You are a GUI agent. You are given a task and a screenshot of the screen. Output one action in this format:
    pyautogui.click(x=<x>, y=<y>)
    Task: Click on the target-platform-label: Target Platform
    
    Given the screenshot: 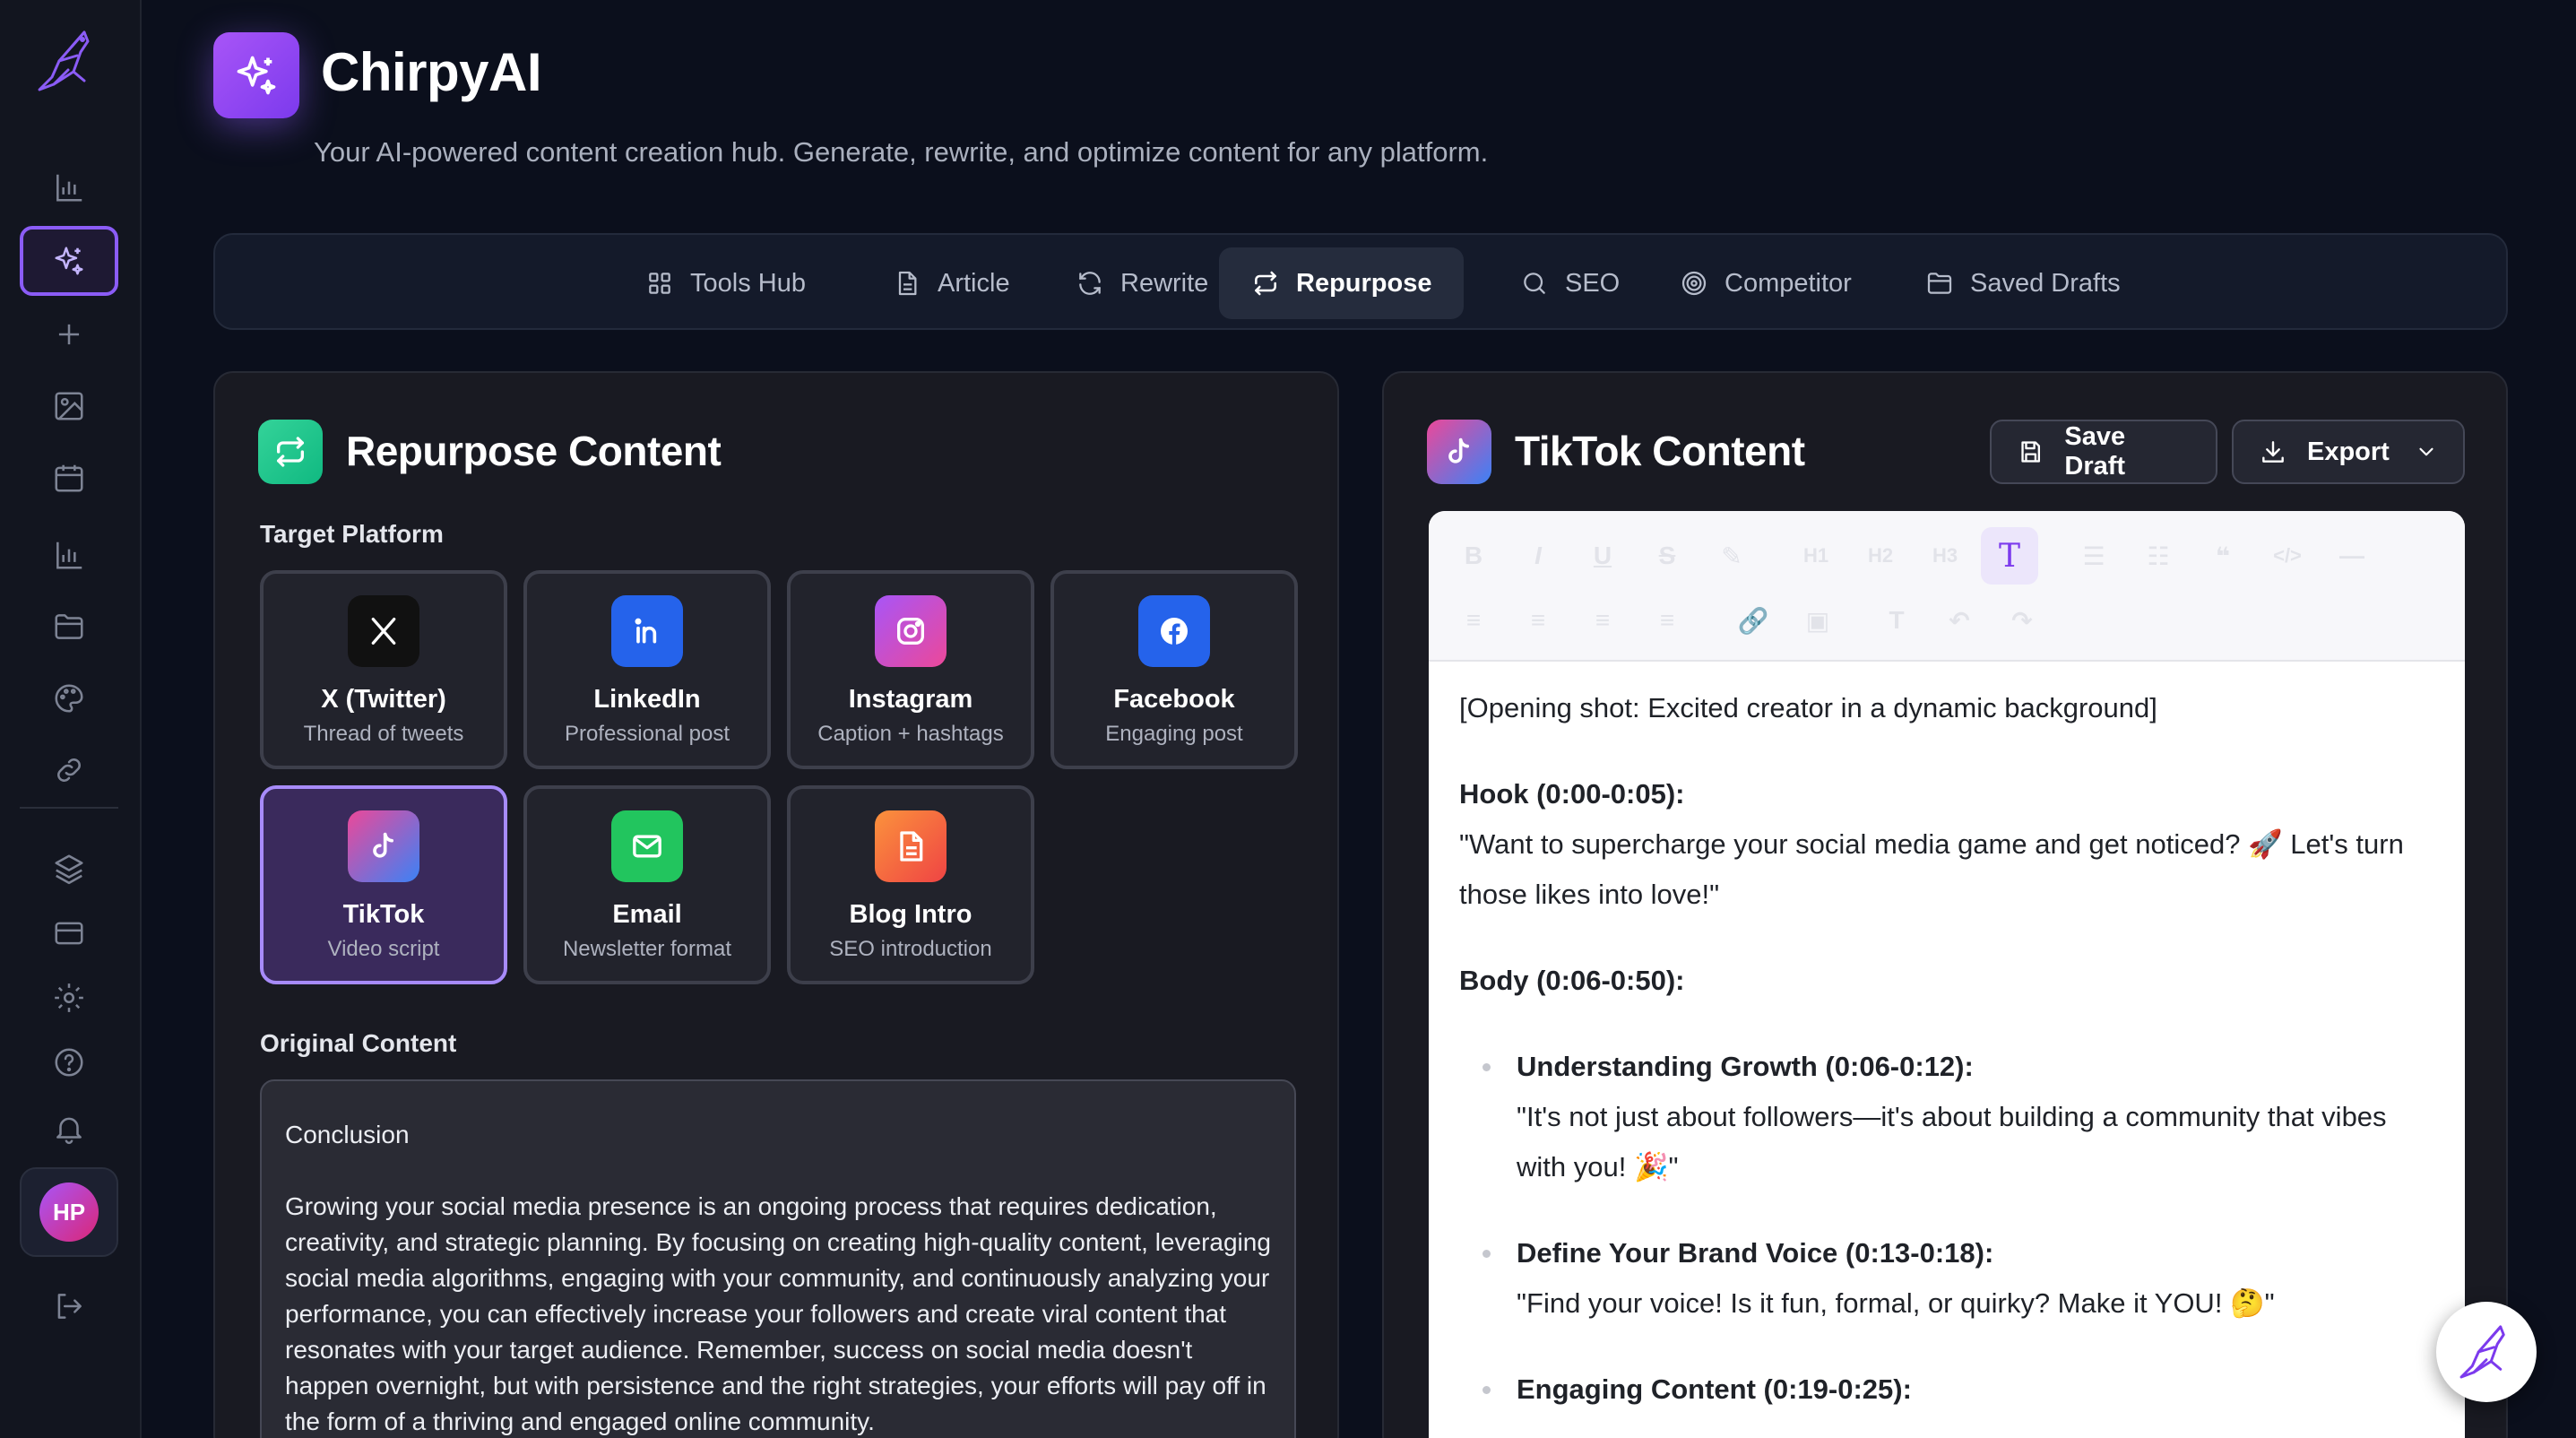 What is the action you would take?
    pyautogui.click(x=352, y=534)
    